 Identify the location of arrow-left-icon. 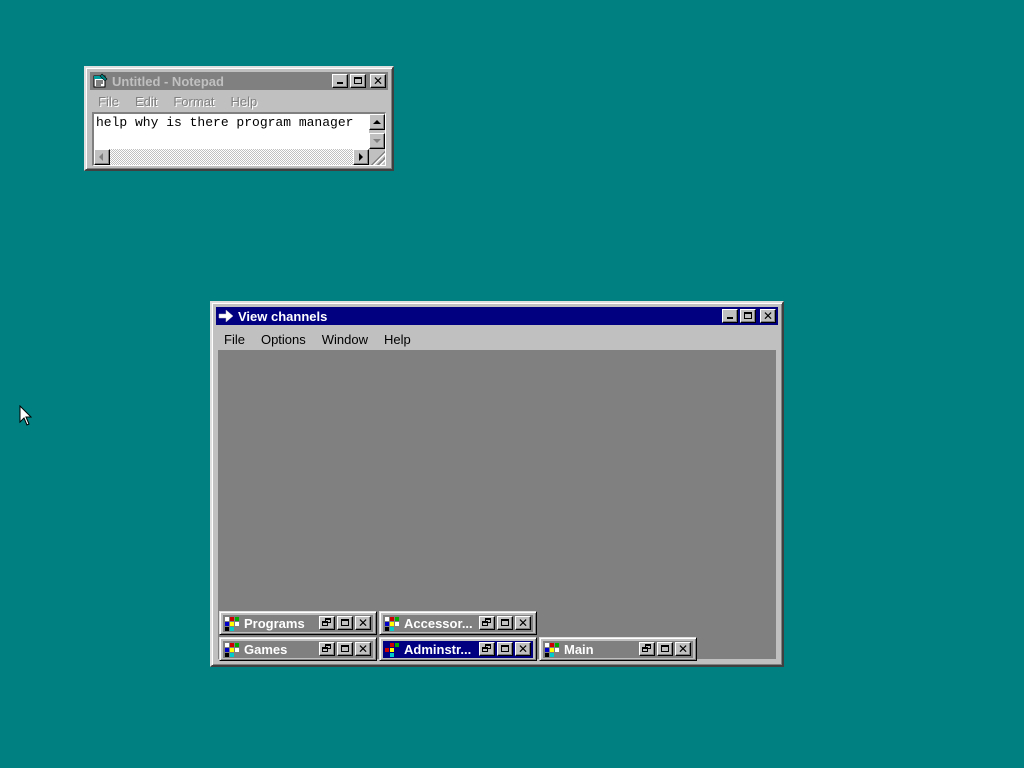
(101, 157).